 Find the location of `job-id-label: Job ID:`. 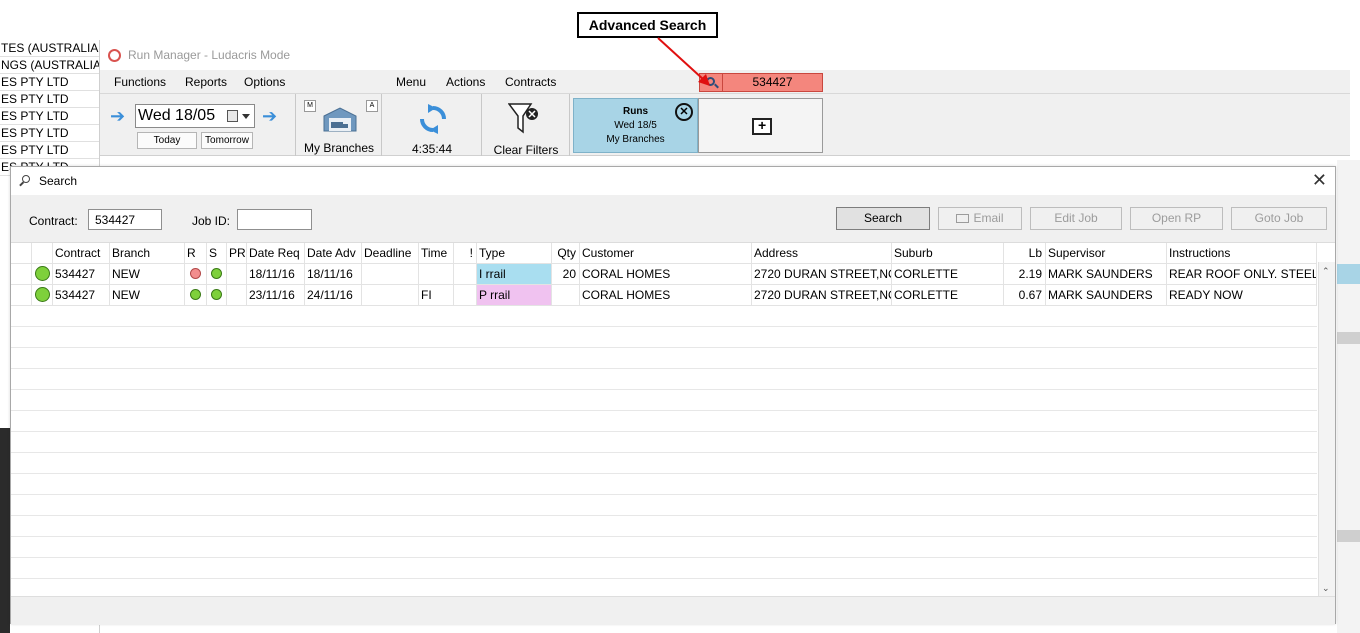

job-id-label: Job ID: is located at coordinates (211, 221).